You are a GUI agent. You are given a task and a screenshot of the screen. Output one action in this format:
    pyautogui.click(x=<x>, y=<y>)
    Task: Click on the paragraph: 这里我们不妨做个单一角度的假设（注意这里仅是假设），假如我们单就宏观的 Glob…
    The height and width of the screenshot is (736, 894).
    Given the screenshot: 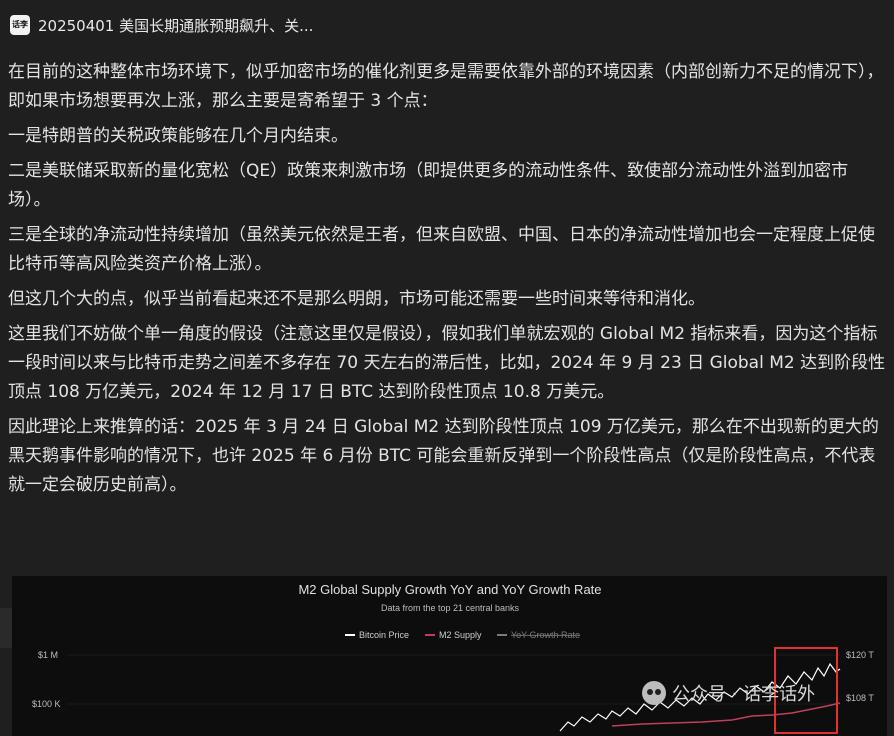 What is the action you would take?
    pyautogui.click(x=447, y=363)
    